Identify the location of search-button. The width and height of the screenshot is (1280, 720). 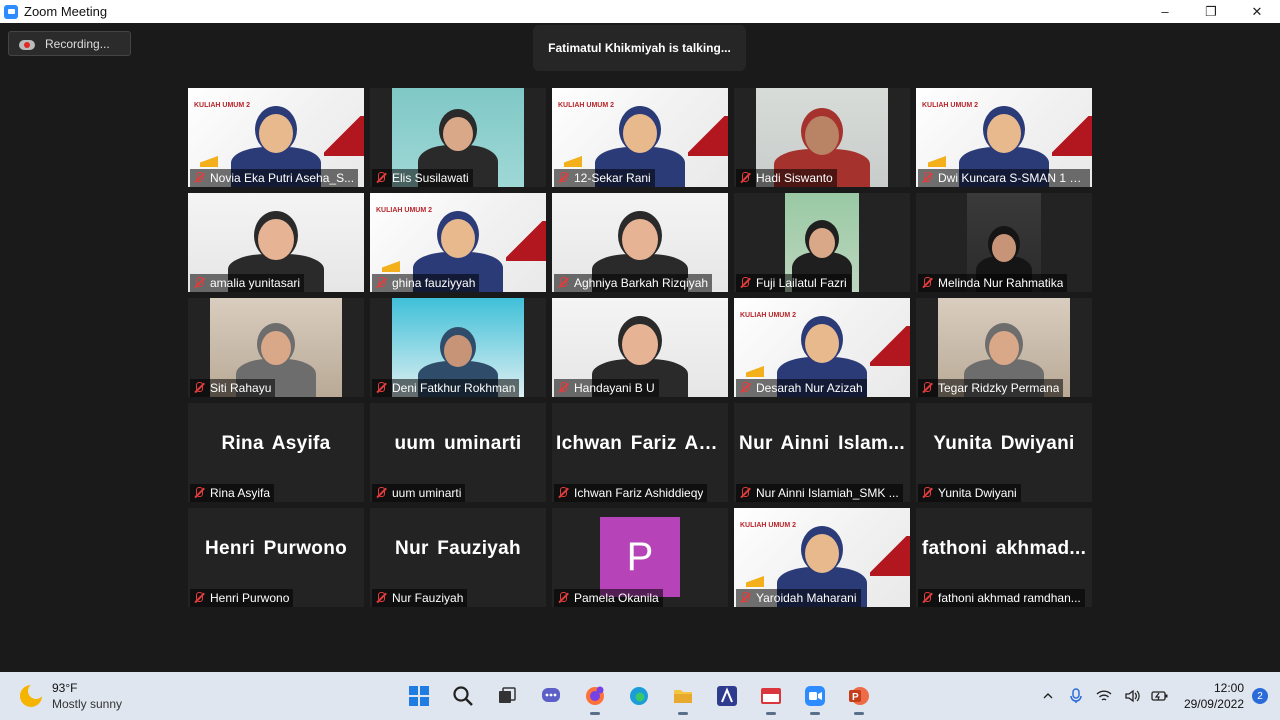
(463, 696).